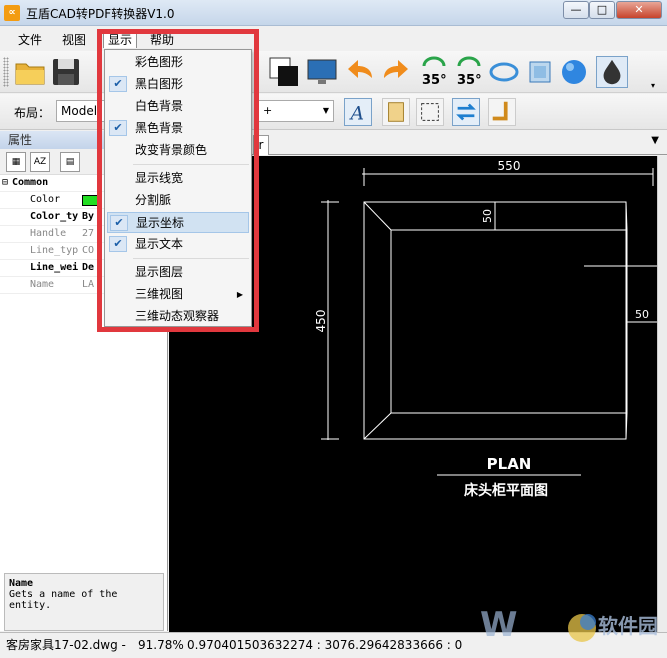  I want to click on description-title: Name, so click(21, 583).